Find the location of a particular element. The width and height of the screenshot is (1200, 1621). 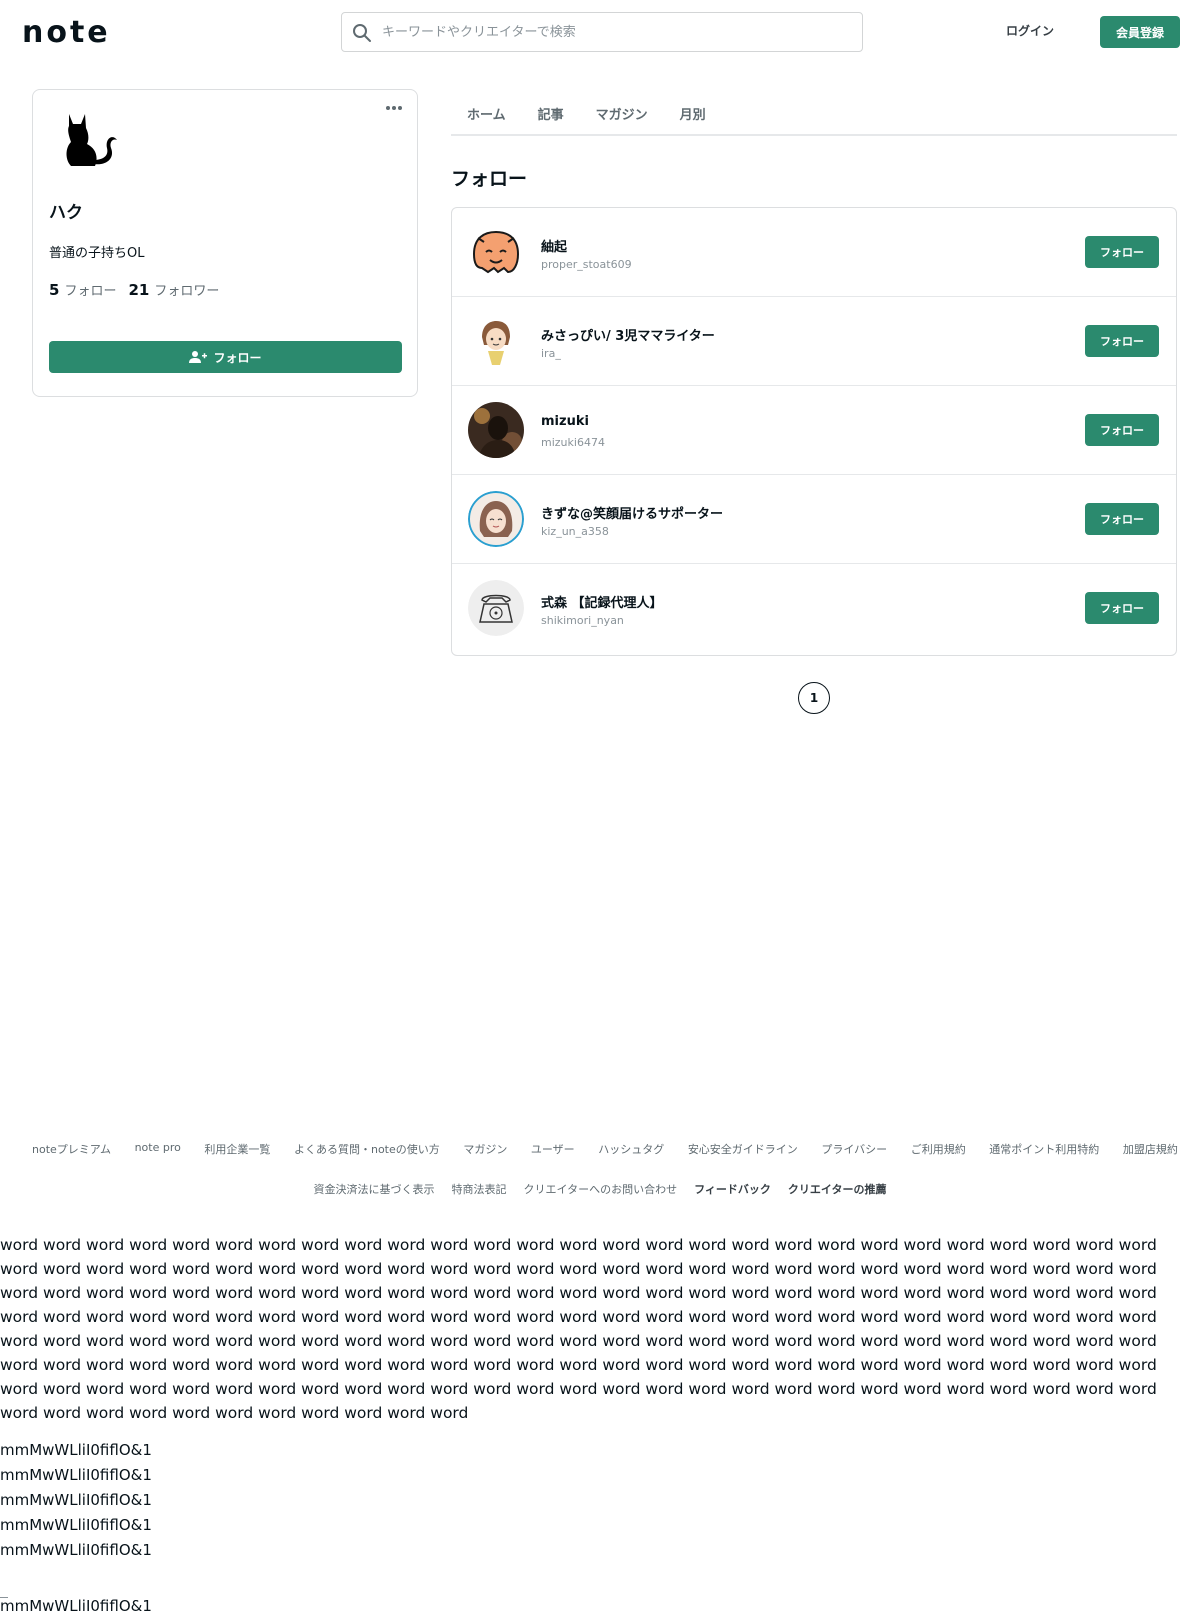

user-name: 式森 【記録代理人】 is located at coordinates (602, 601).